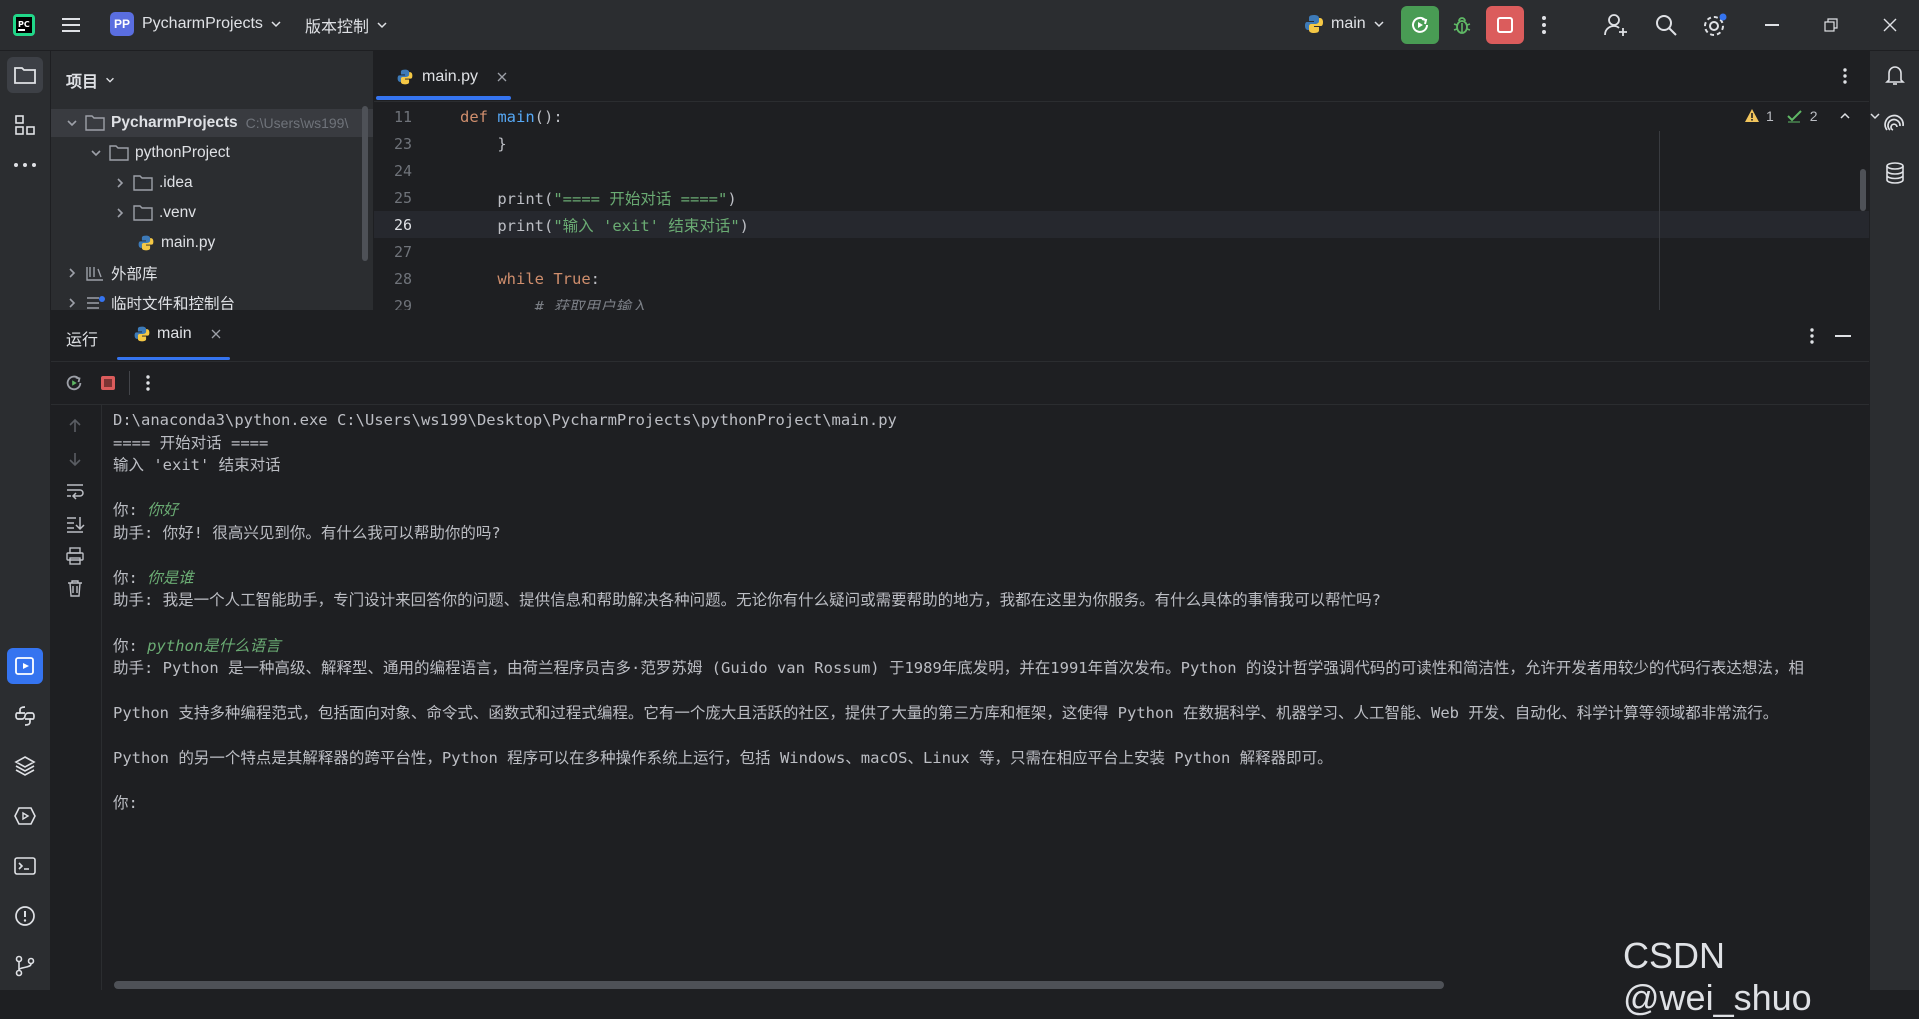 This screenshot has width=1919, height=1019. I want to click on more-tools-button, so click(25, 165).